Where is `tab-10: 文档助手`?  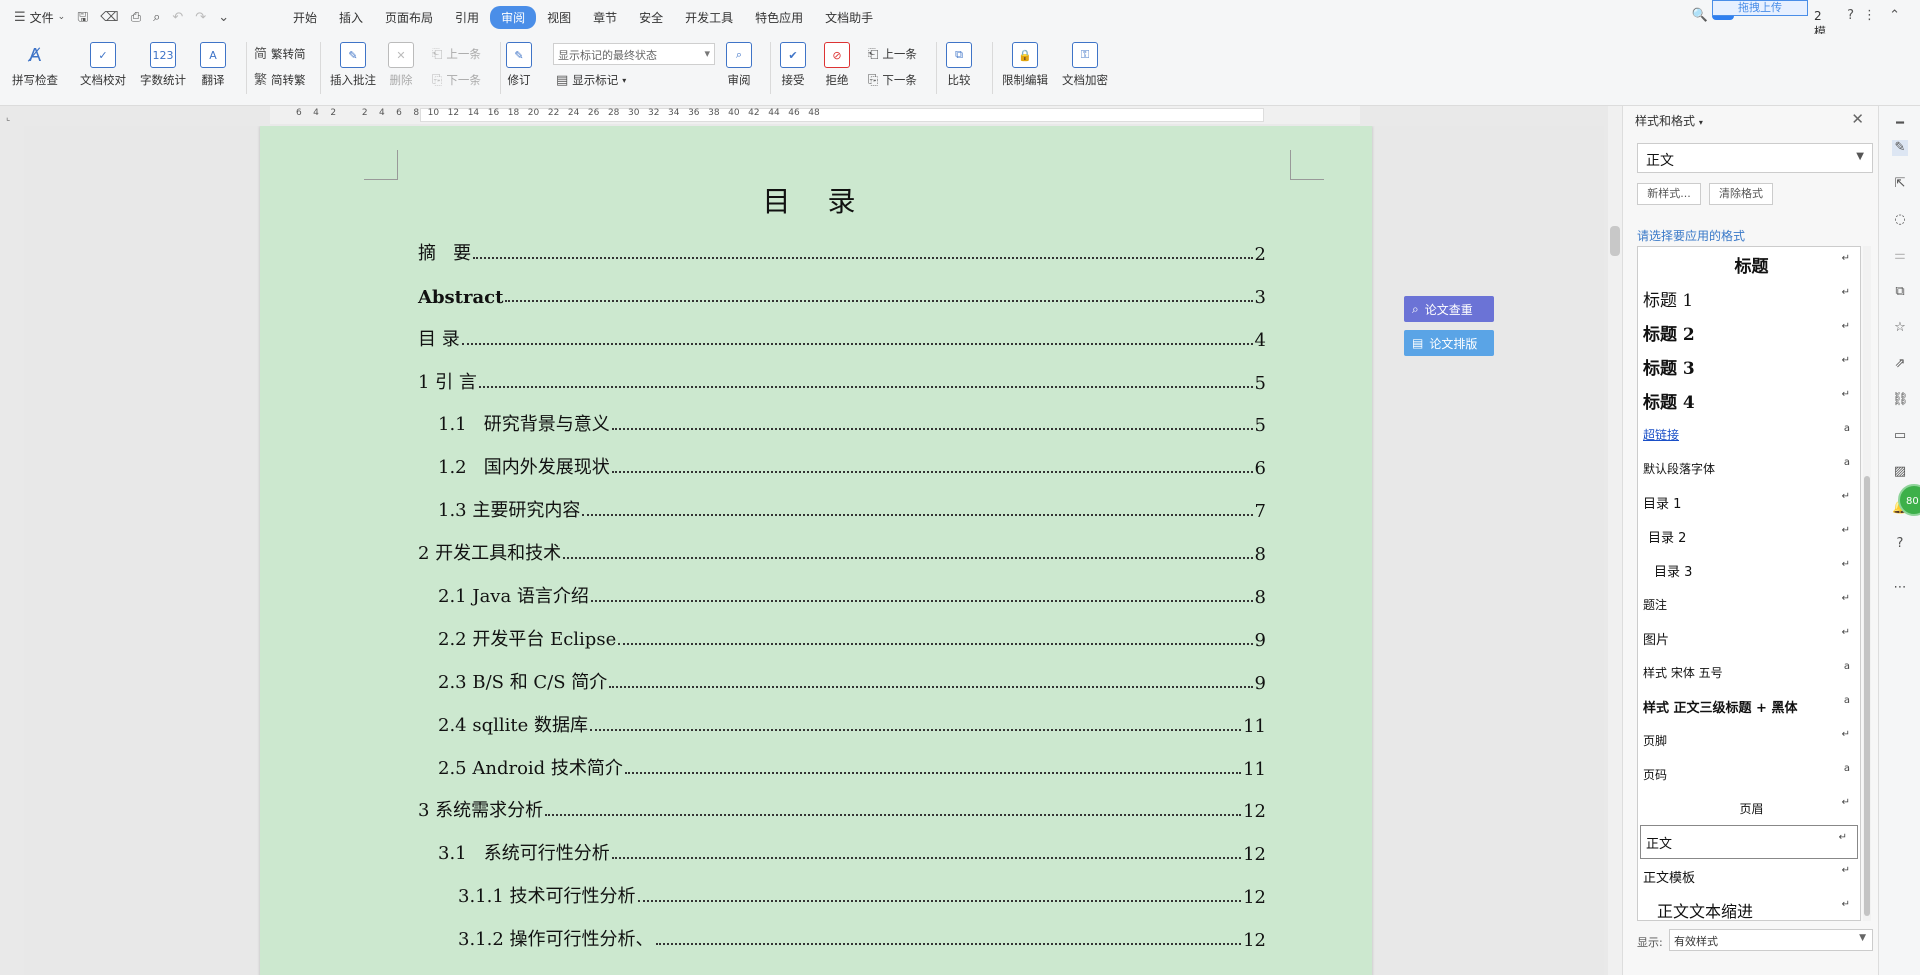
tab-10: 文档助手 is located at coordinates (849, 17).